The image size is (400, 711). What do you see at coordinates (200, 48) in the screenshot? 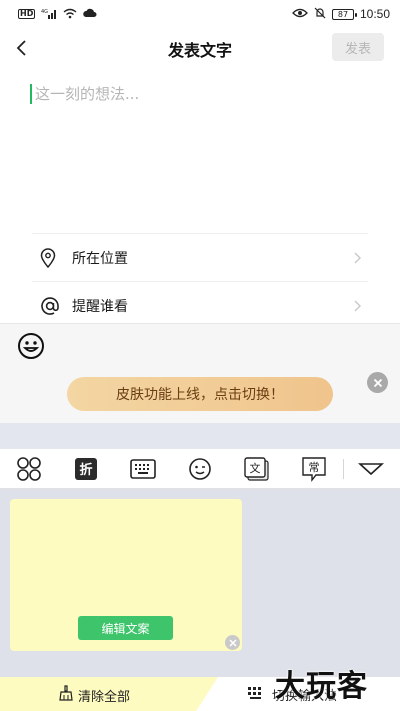
I see `header: 发表文字 发表` at bounding box center [200, 48].